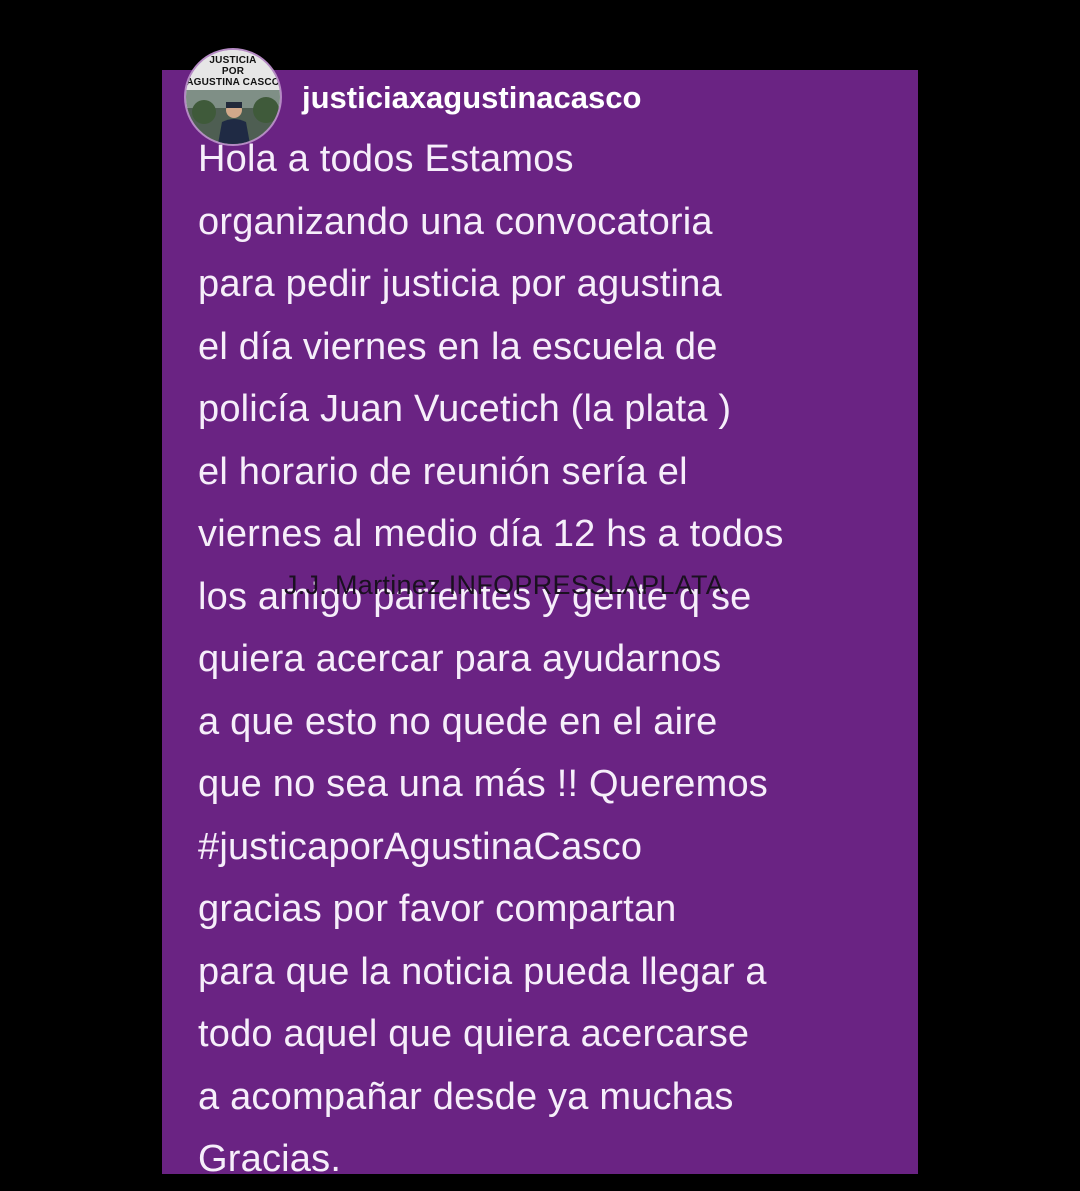  What do you see at coordinates (460, 284) in the screenshot?
I see `post-text-line: para pedir justicia por agustina` at bounding box center [460, 284].